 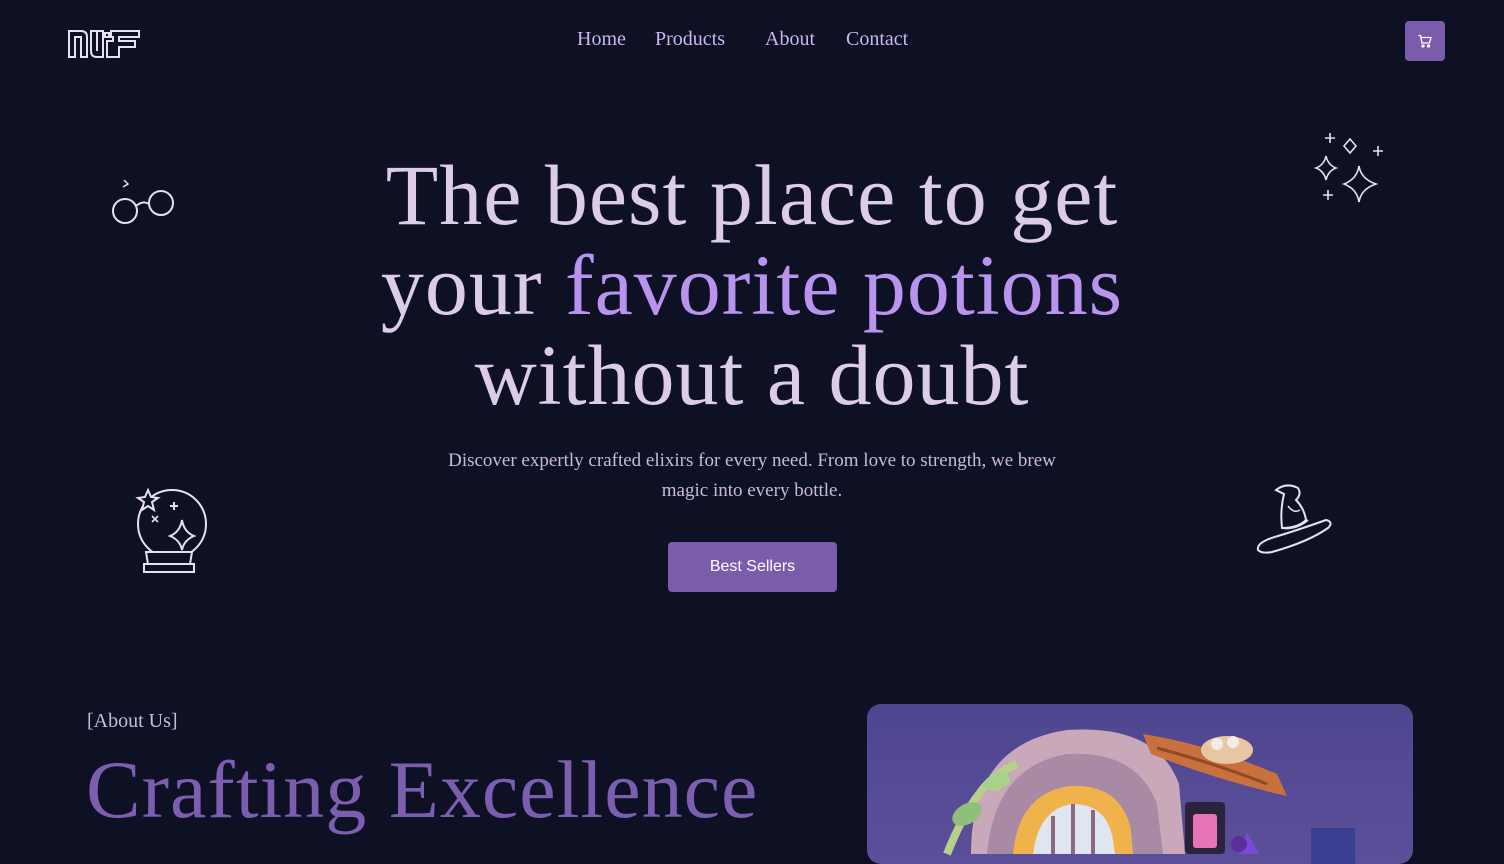 I want to click on main-nav: Home Products About Contact, so click(x=752, y=40).